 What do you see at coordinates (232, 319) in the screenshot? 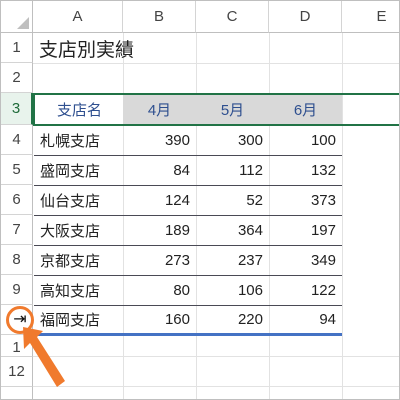
I see `value-cell: 220` at bounding box center [232, 319].